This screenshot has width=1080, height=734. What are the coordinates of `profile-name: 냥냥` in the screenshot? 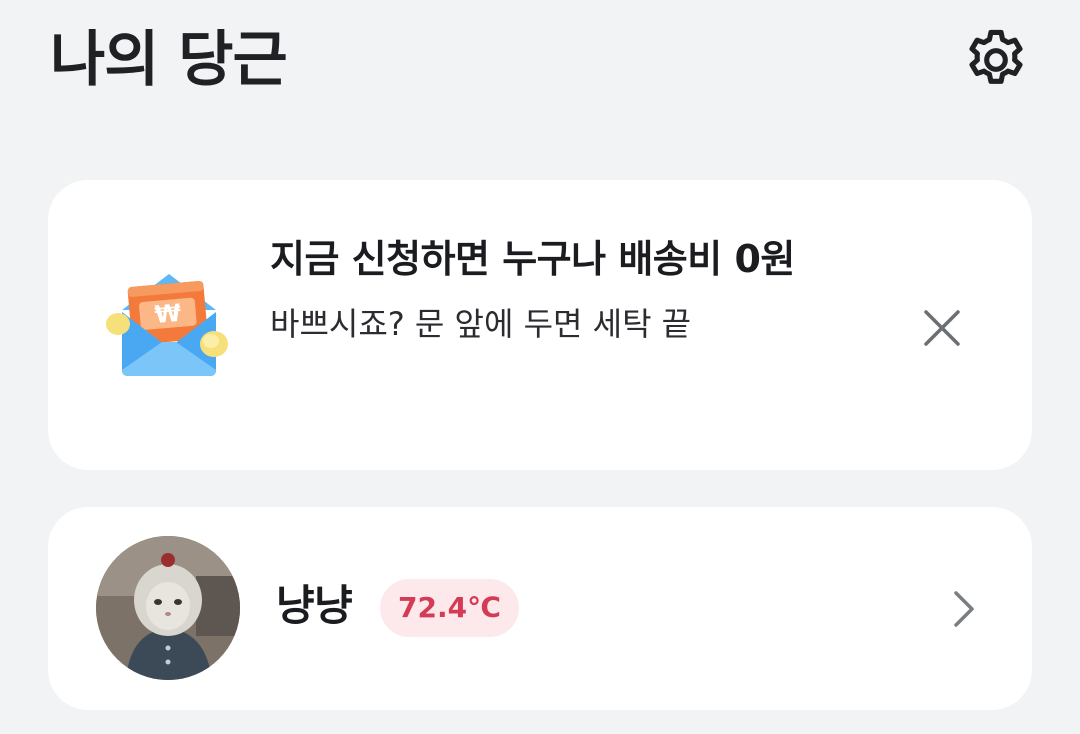 It's located at (314, 605).